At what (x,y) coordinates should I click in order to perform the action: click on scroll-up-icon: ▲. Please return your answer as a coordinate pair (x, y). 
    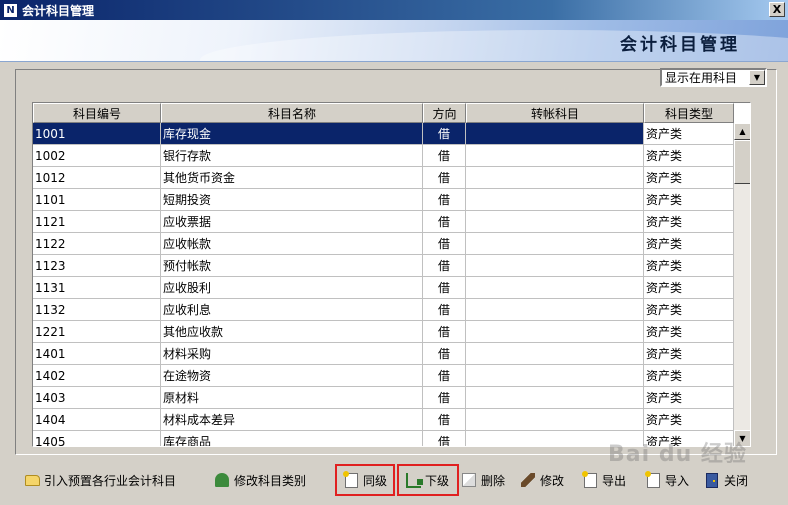
    Looking at the image, I should click on (742, 131).